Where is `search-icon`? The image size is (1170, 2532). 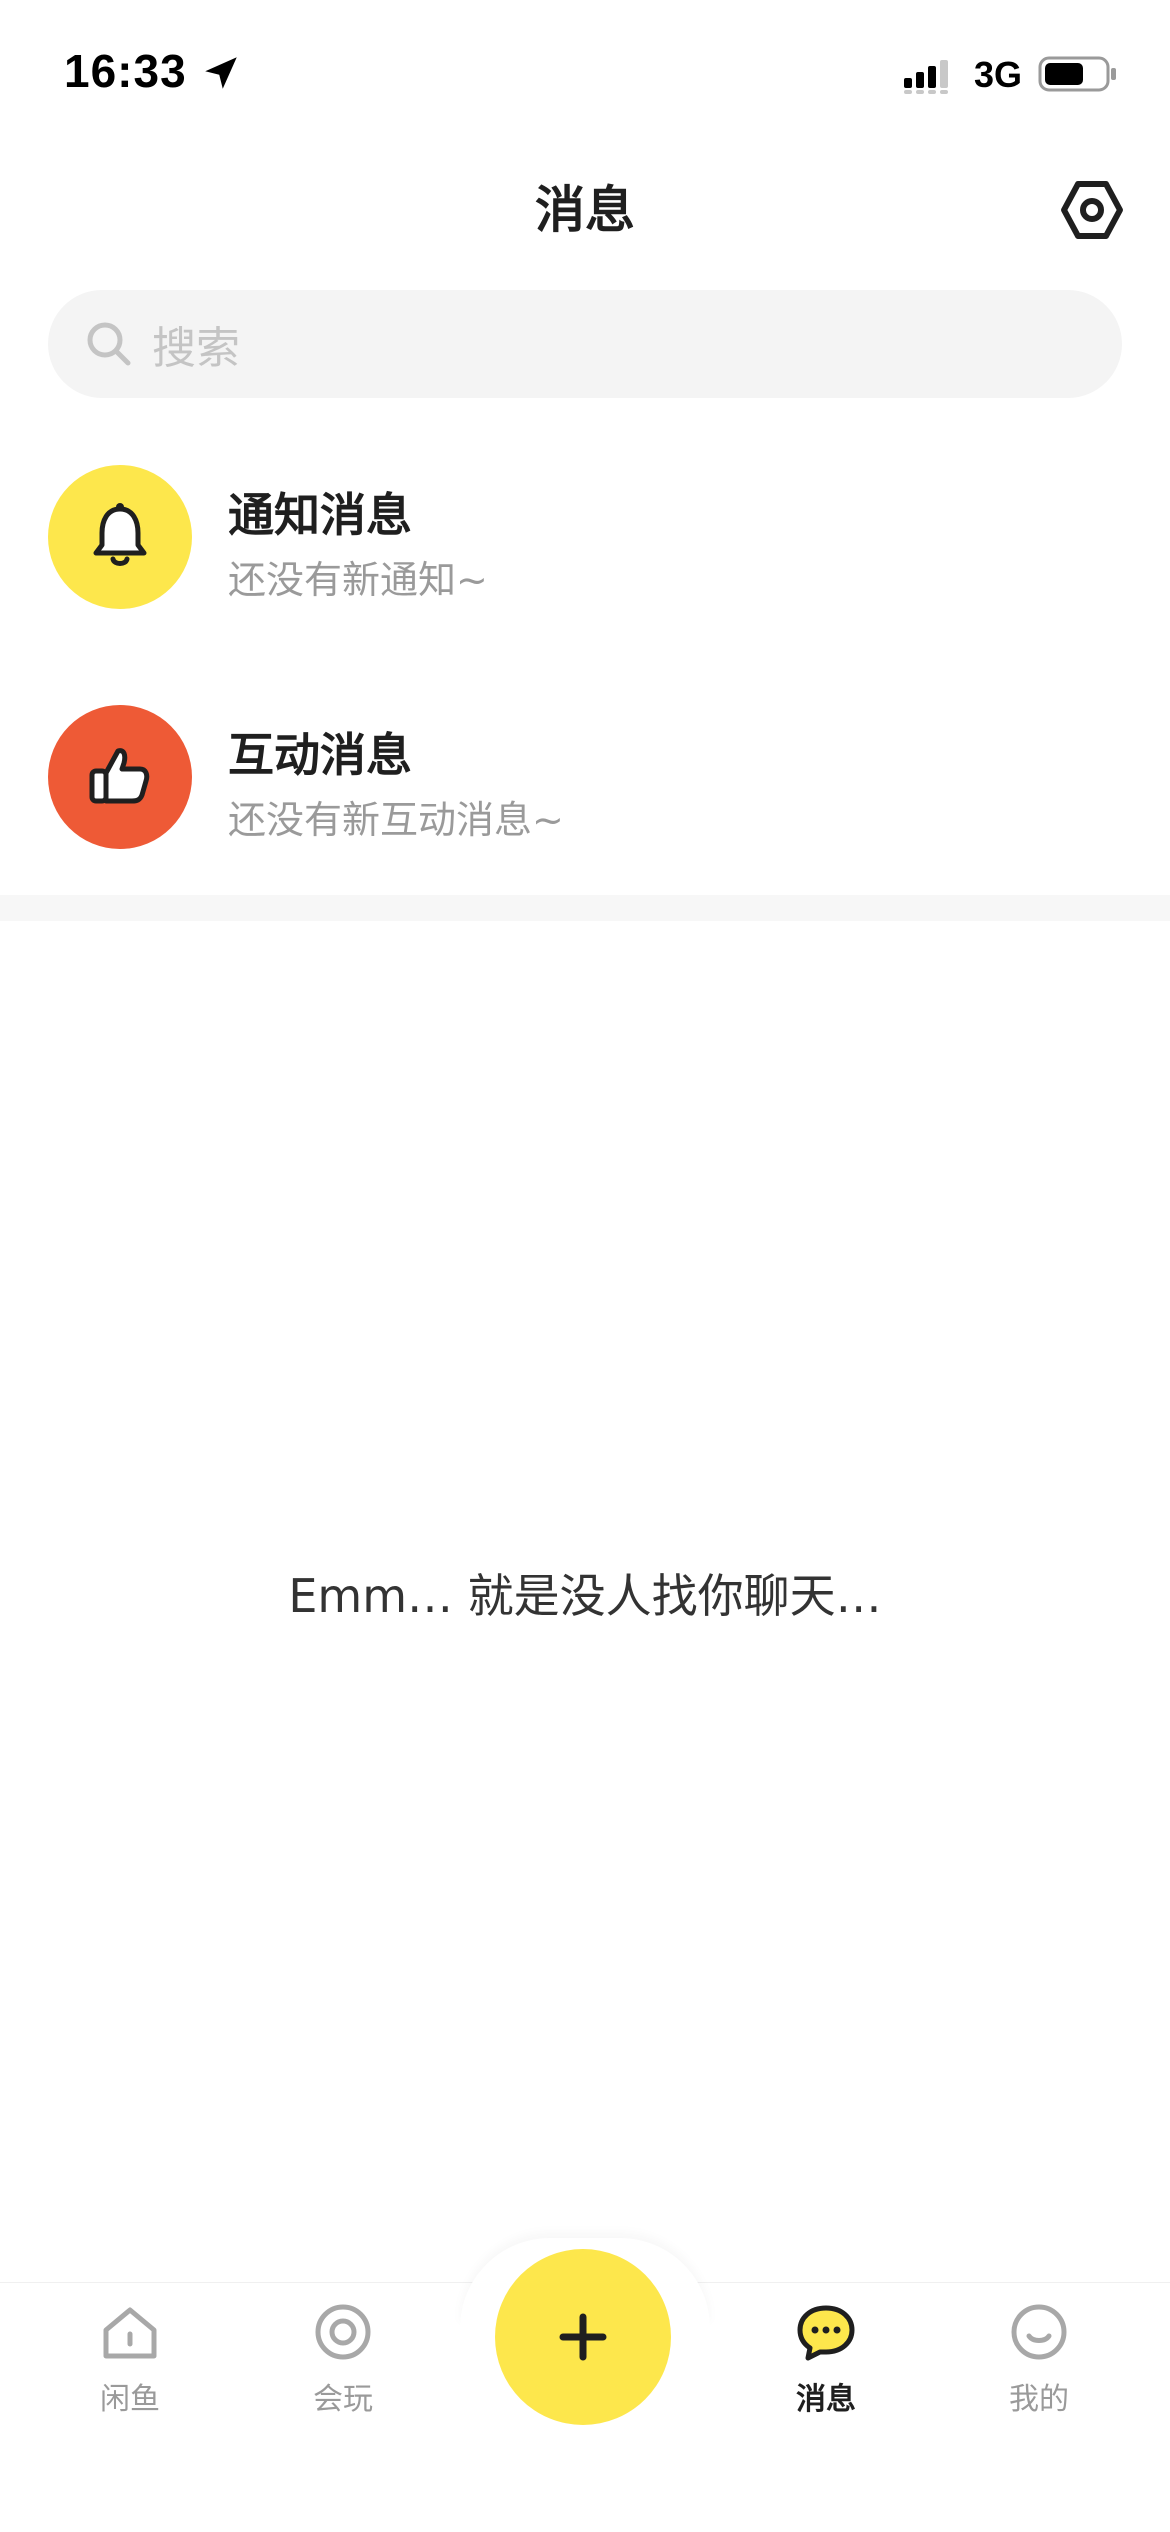 search-icon is located at coordinates (109, 344).